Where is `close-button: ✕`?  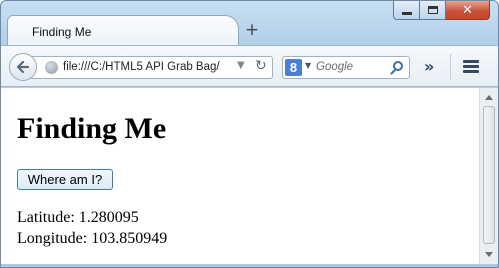 close-button: ✕ is located at coordinates (468, 10).